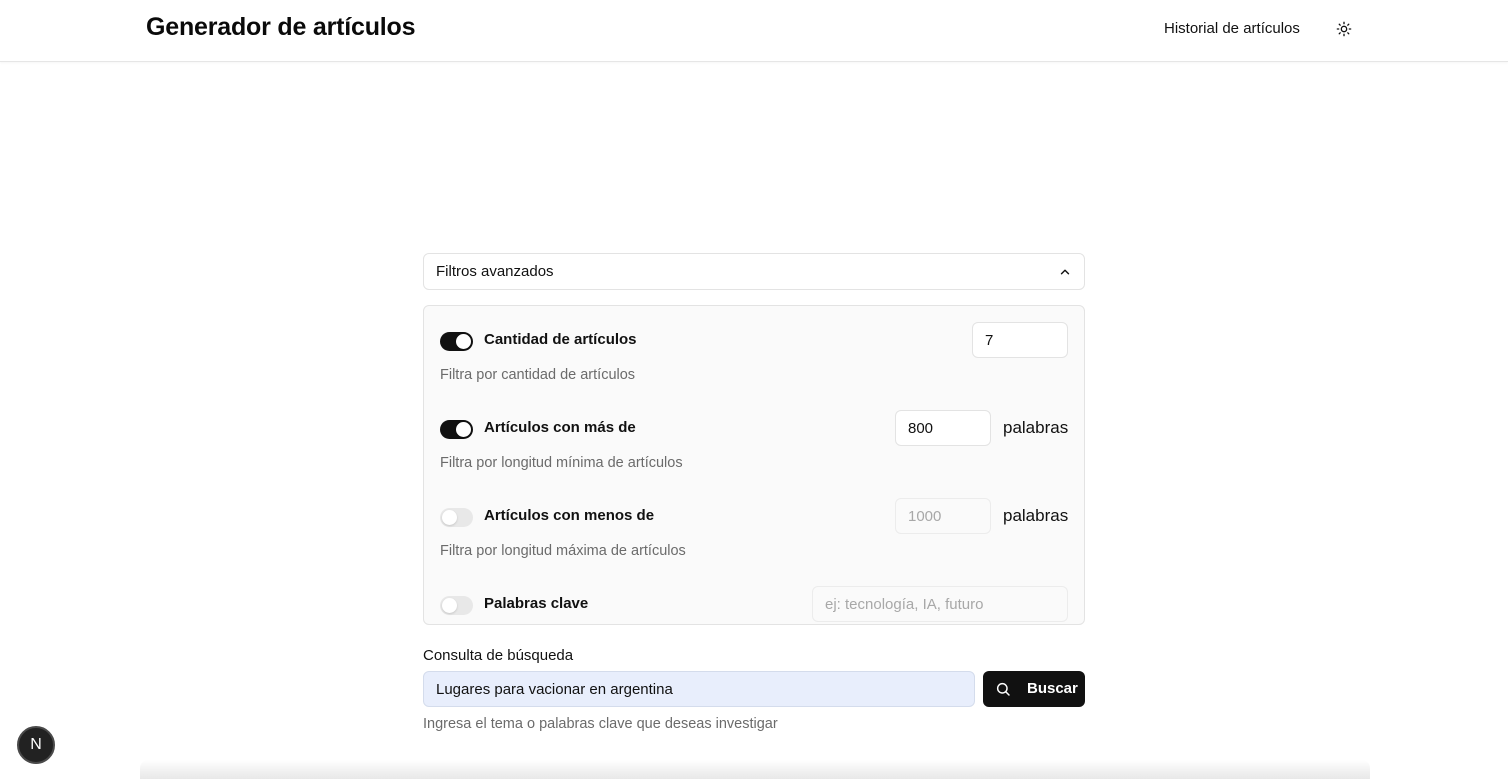 The width and height of the screenshot is (1508, 779). Describe the element at coordinates (563, 551) in the screenshot. I see `max-words-filter-description: Filtra por longitud máxima de artículos` at that location.